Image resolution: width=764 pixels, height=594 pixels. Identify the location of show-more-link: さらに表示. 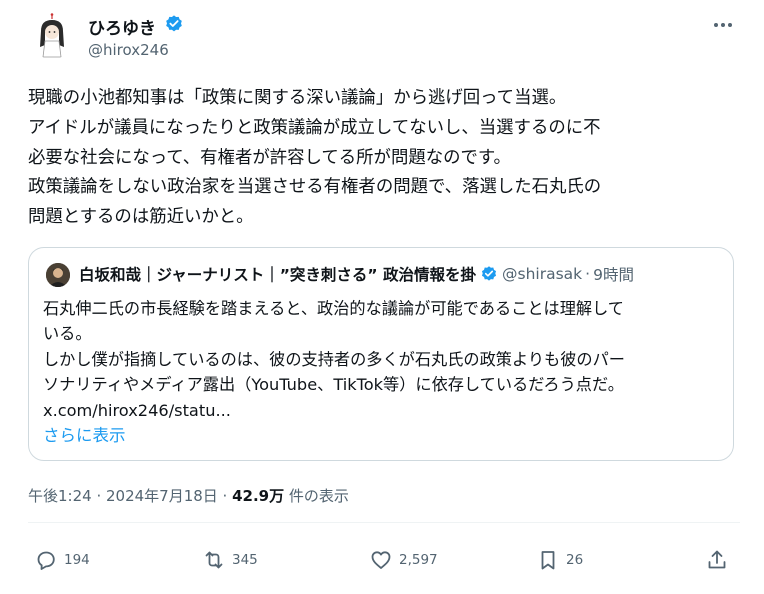
(84, 434).